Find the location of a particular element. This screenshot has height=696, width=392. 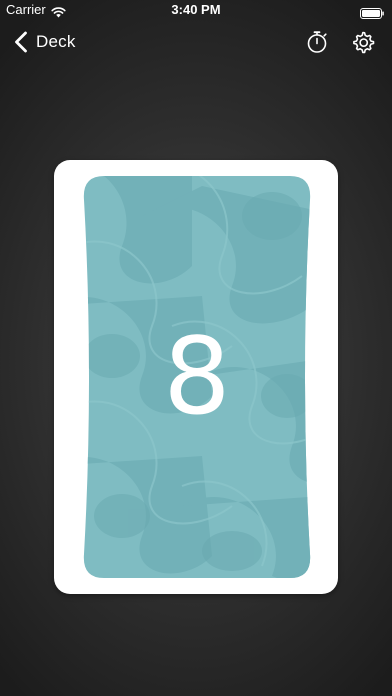

gear-icon is located at coordinates (363, 45).